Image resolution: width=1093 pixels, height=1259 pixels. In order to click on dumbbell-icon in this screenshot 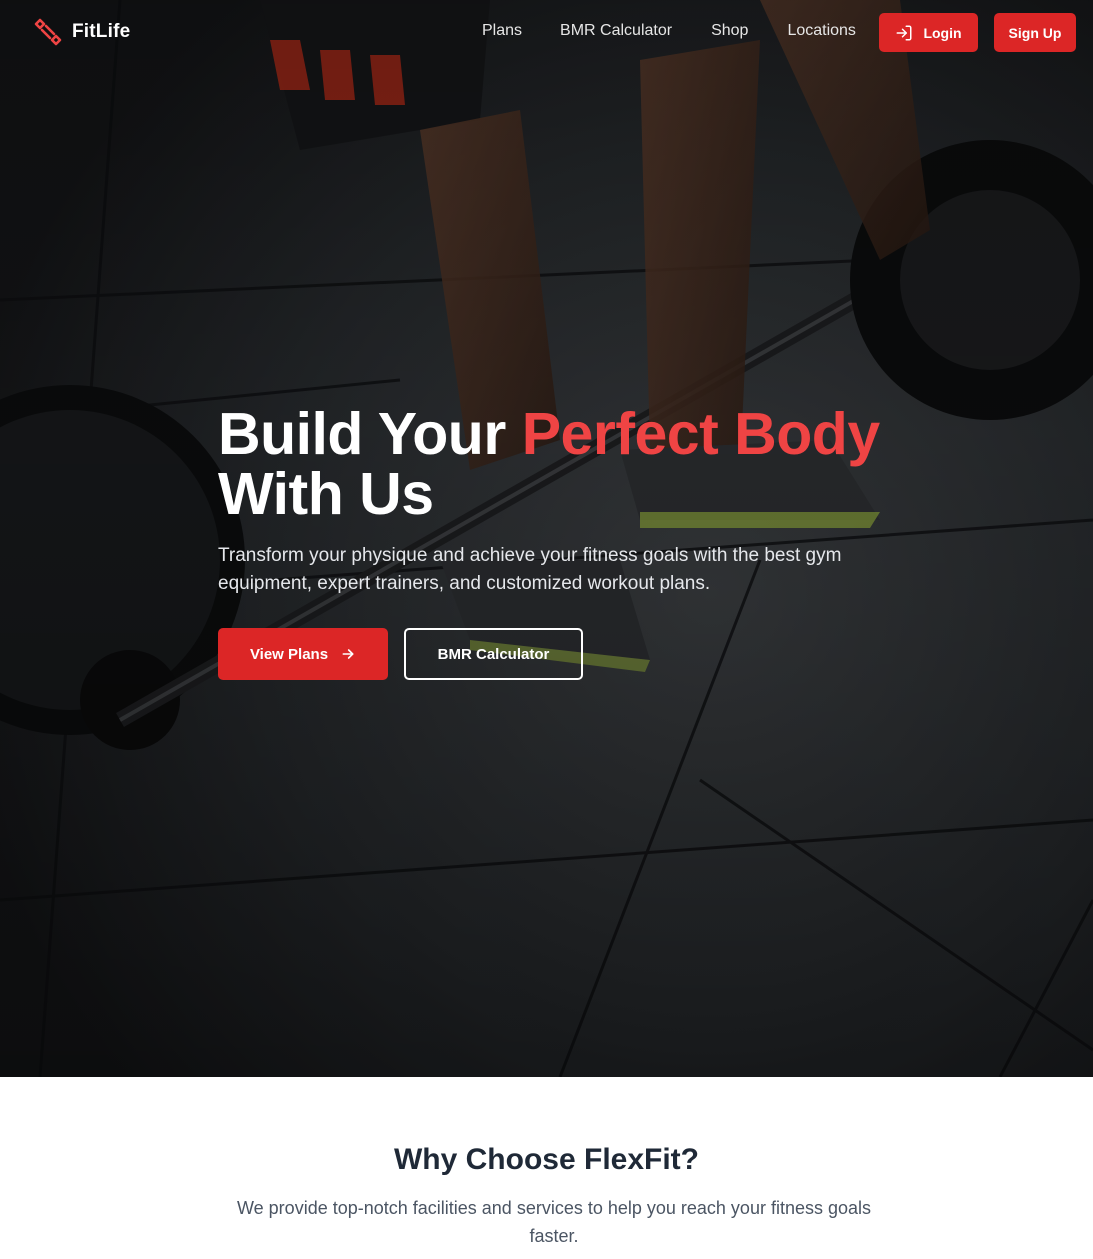, I will do `click(48, 32)`.